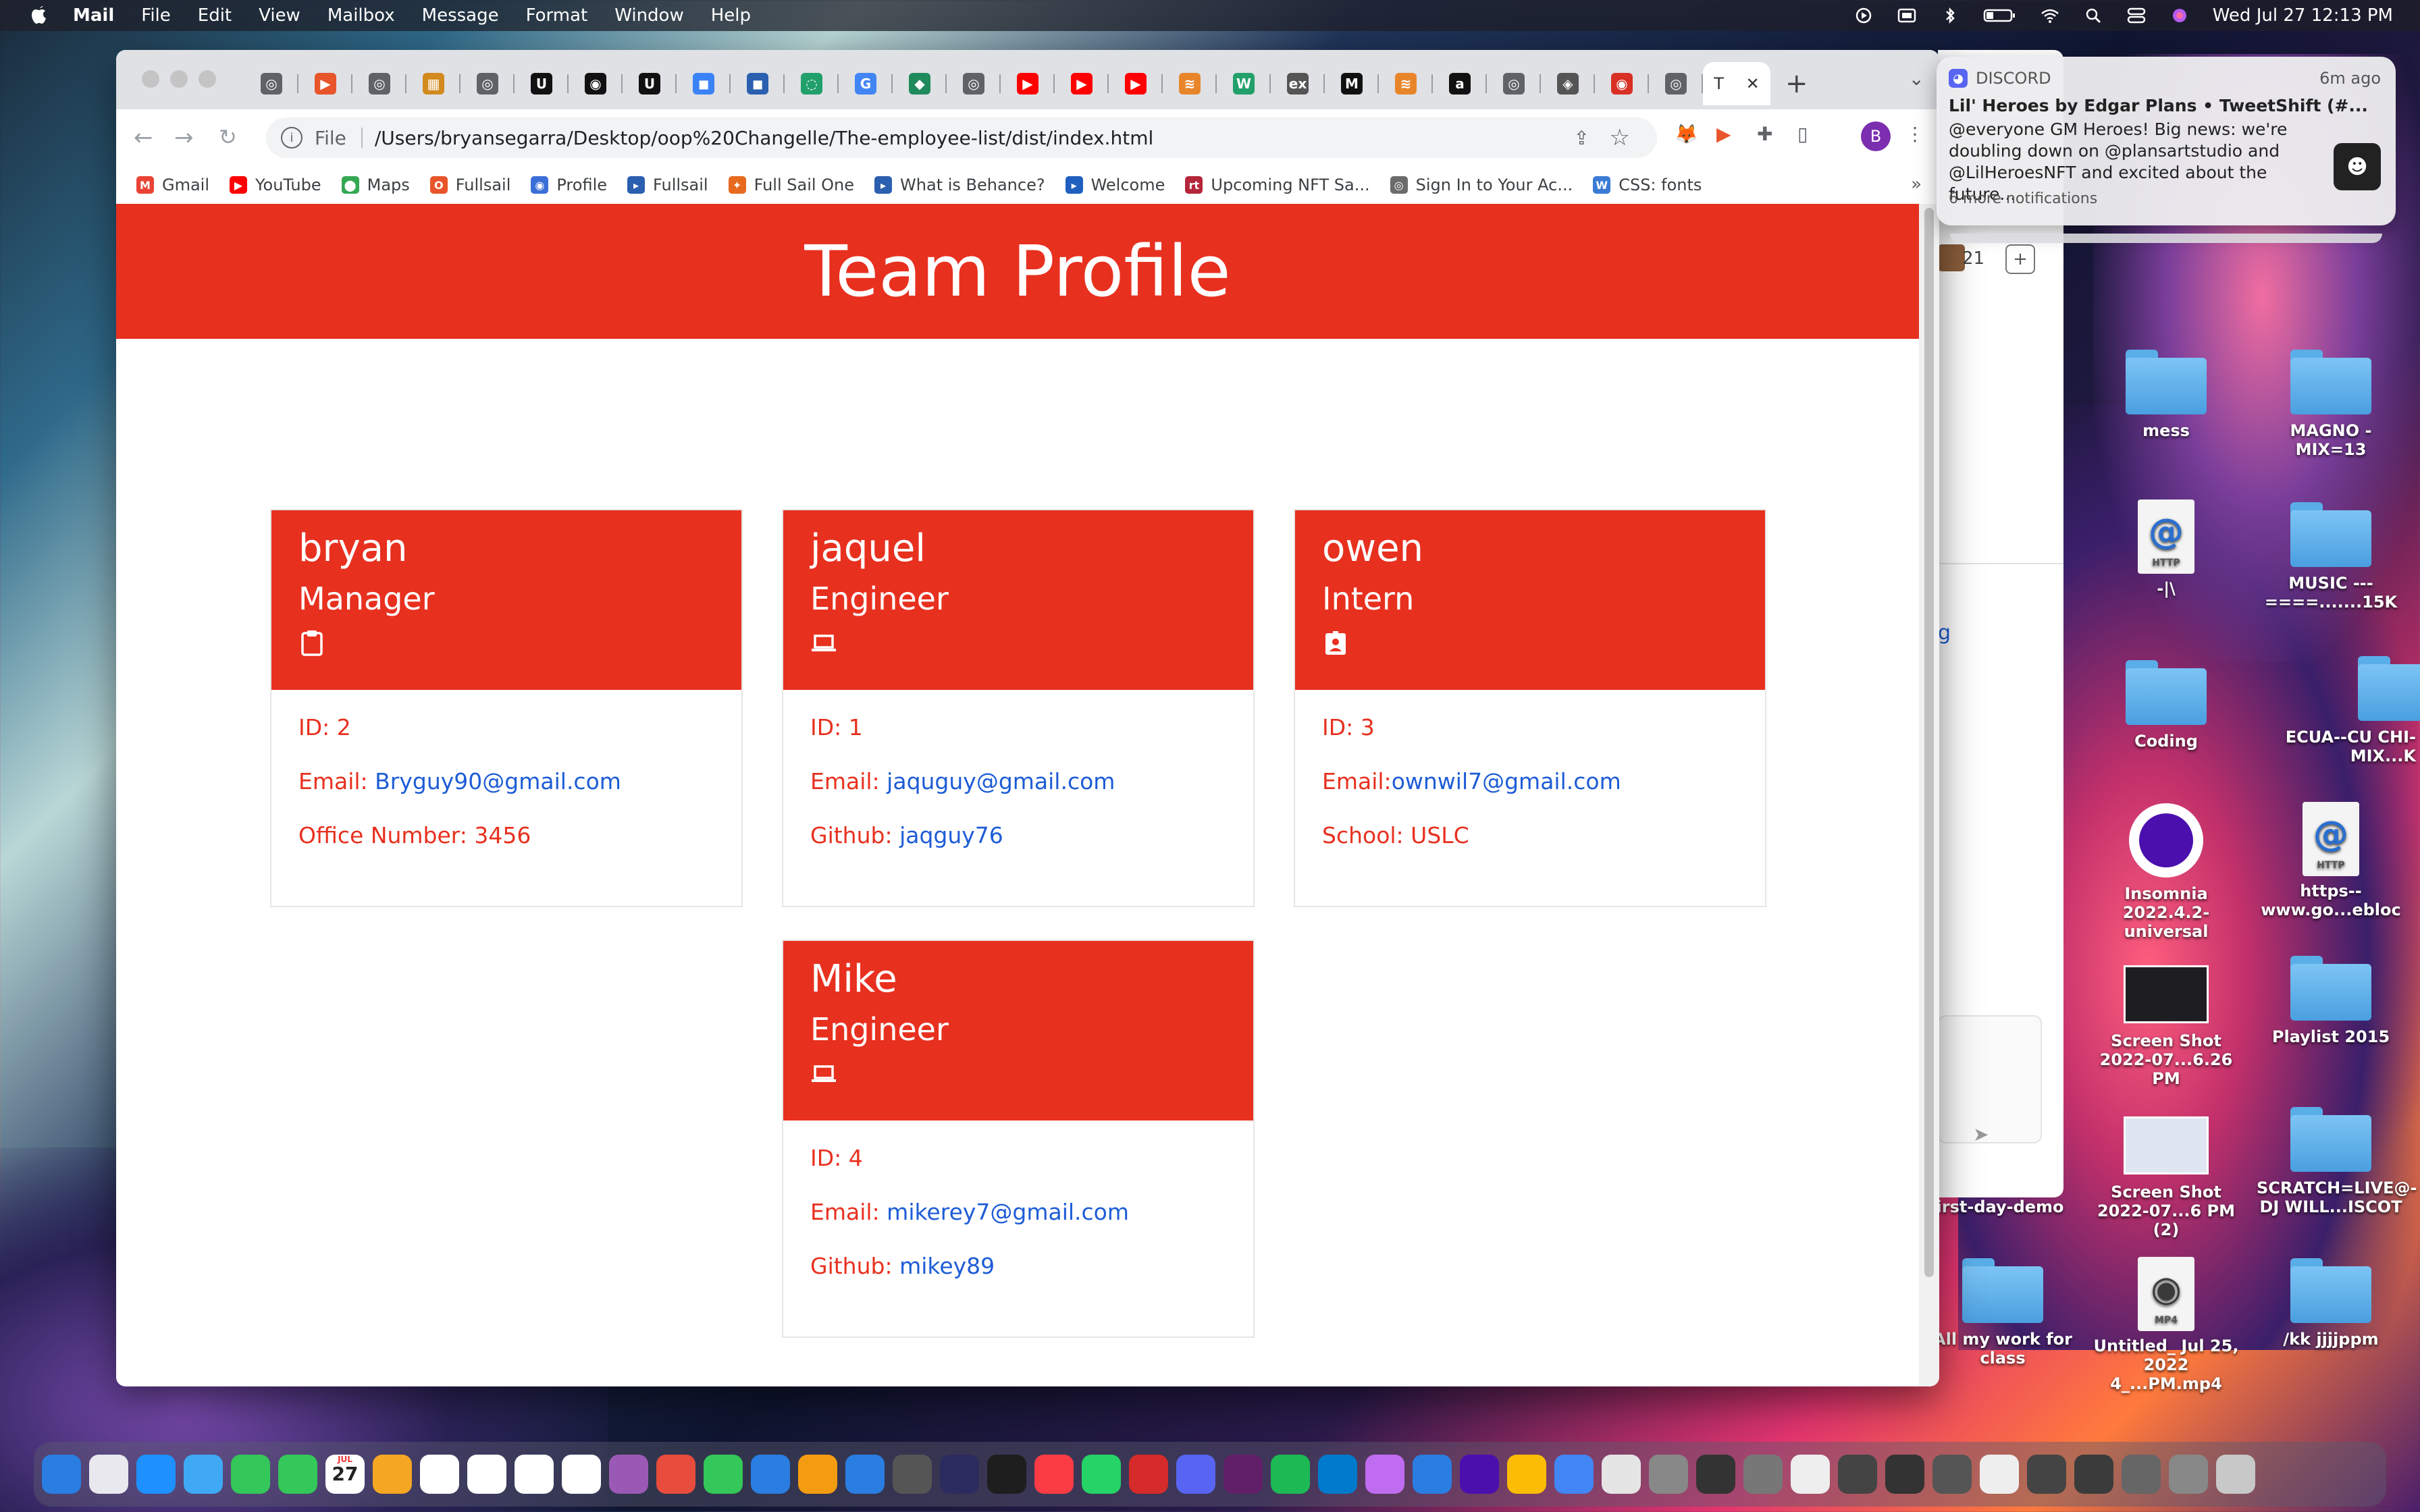 The height and width of the screenshot is (1512, 2420). Describe the element at coordinates (1460, 83) in the screenshot. I see `browser-tab: a` at that location.